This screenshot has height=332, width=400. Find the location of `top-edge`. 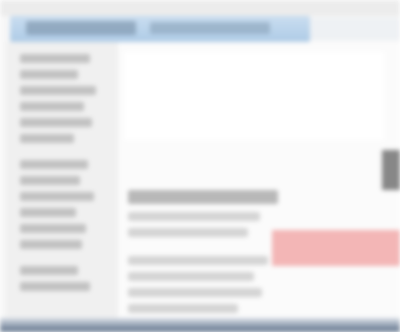

top-edge is located at coordinates (200, 8).